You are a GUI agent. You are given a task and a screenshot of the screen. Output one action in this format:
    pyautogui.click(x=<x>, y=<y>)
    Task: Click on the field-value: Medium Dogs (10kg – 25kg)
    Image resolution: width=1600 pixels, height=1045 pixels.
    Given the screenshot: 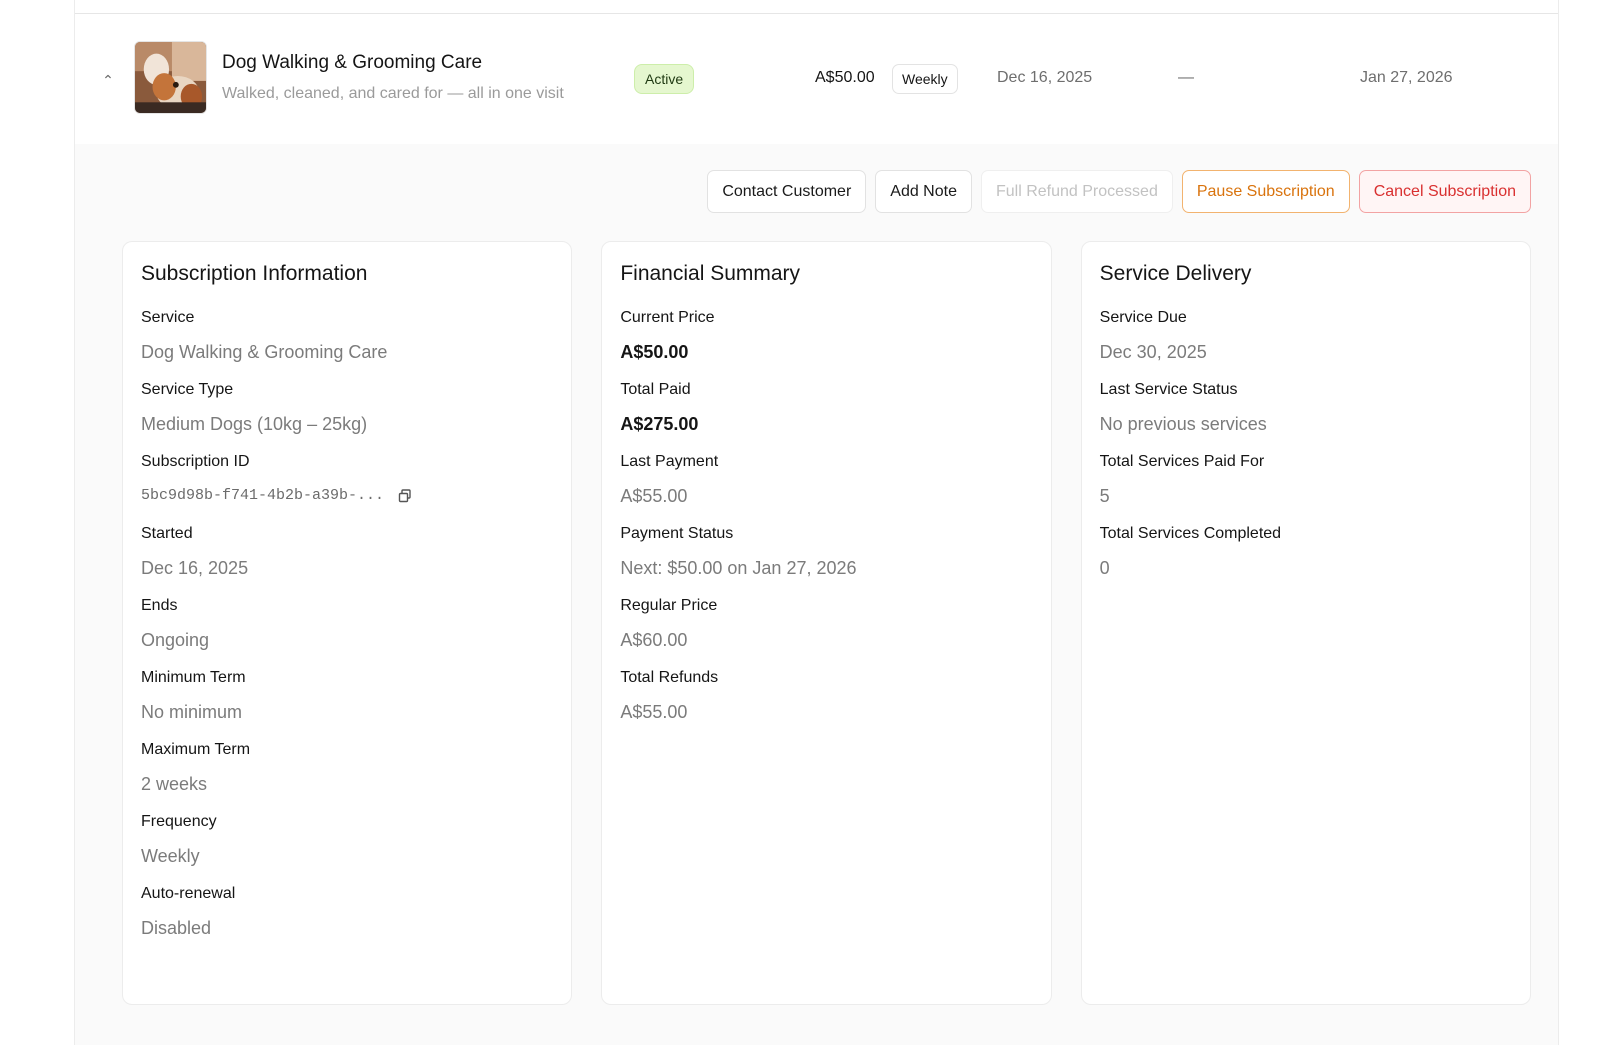 What is the action you would take?
    pyautogui.click(x=254, y=424)
    